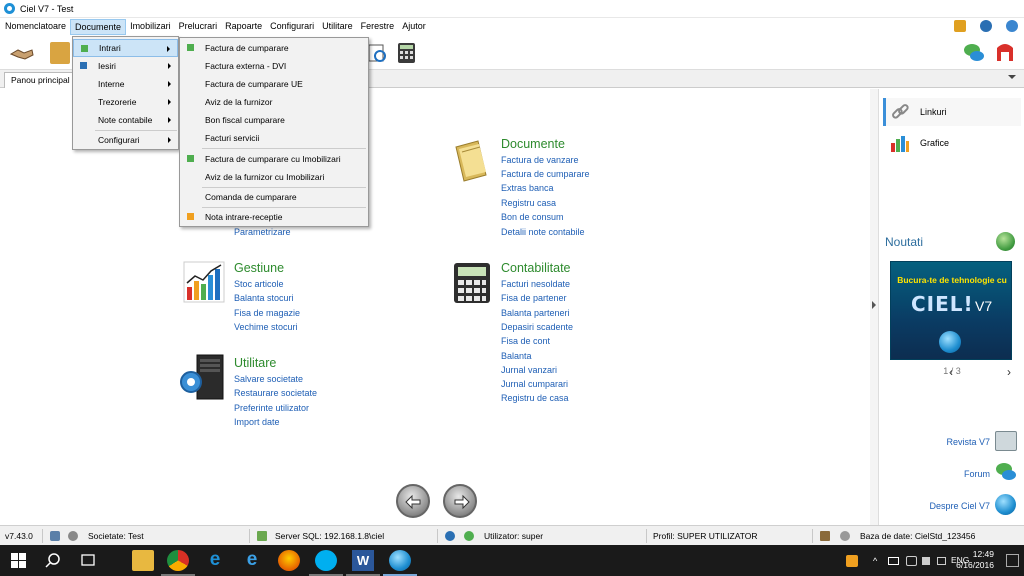 The width and height of the screenshot is (1024, 576). Describe the element at coordinates (271, 408) in the screenshot. I see `link-preferinte-utilizator: Preferinte utilizator` at that location.